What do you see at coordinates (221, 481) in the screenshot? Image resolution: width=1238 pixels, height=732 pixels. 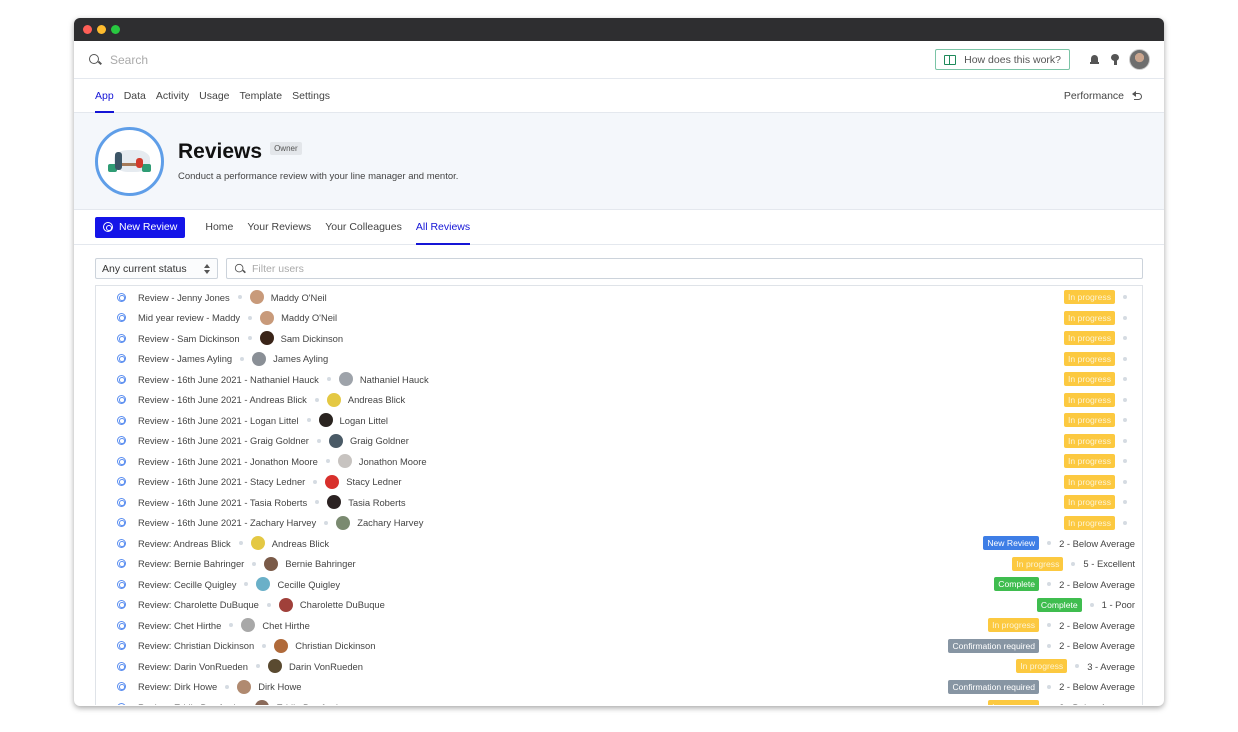 I see `review-title: Review - 16th June 2021 - Stacy Ledner` at bounding box center [221, 481].